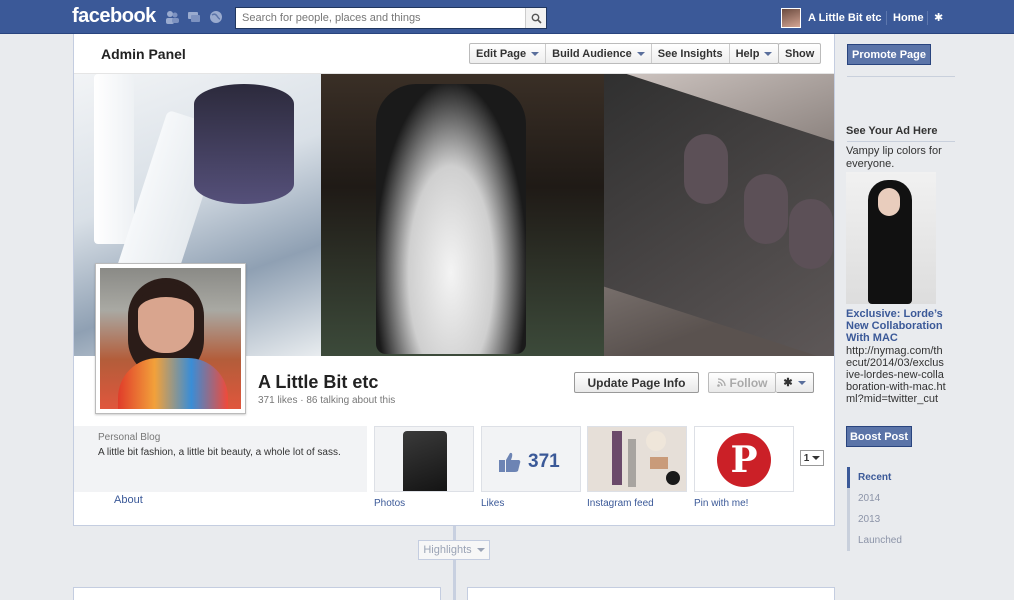  What do you see at coordinates (128, 500) in the screenshot?
I see `about-link: About` at bounding box center [128, 500].